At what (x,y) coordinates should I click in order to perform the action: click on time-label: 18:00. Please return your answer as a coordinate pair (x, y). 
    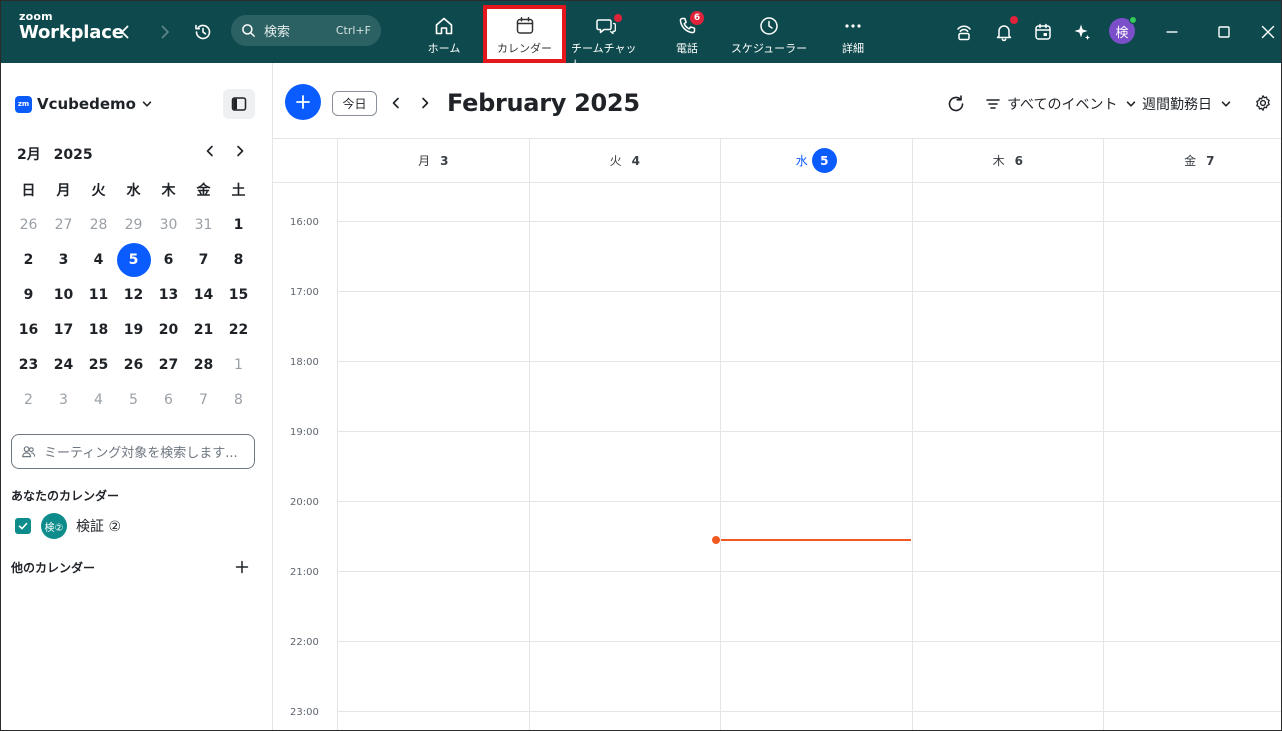
    Looking at the image, I should click on (304, 362).